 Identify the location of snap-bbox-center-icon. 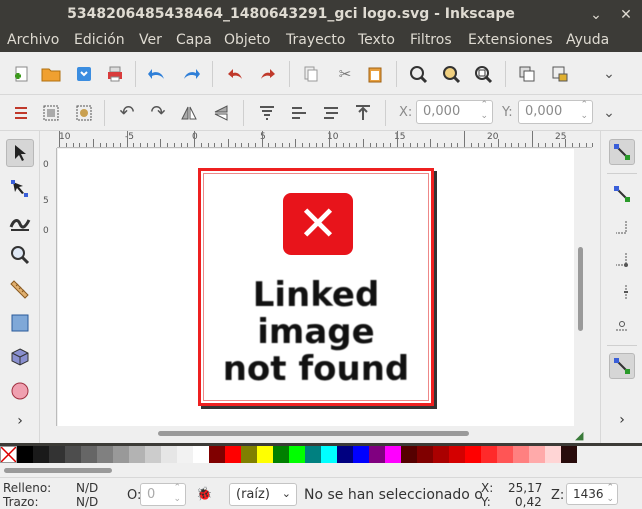
(622, 324).